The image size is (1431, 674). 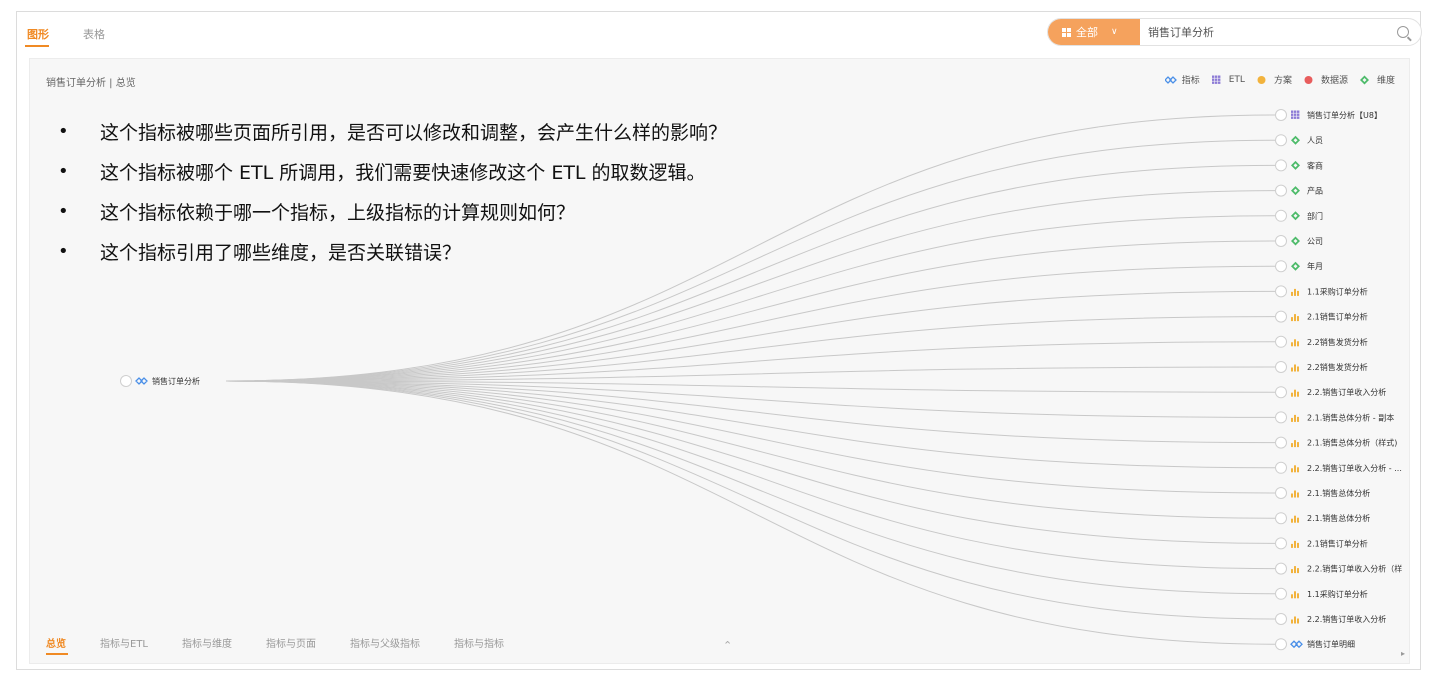 What do you see at coordinates (1336, 442) in the screenshot?
I see `leaf-node: 2.1.销售总体分析（样式)` at bounding box center [1336, 442].